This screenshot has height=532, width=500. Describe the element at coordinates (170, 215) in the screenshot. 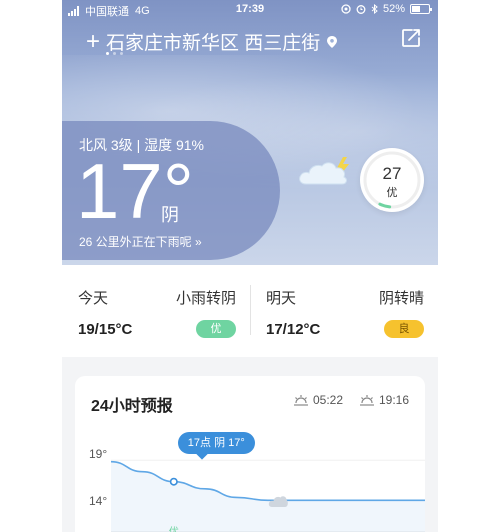

I see `current-condition: 阴` at that location.